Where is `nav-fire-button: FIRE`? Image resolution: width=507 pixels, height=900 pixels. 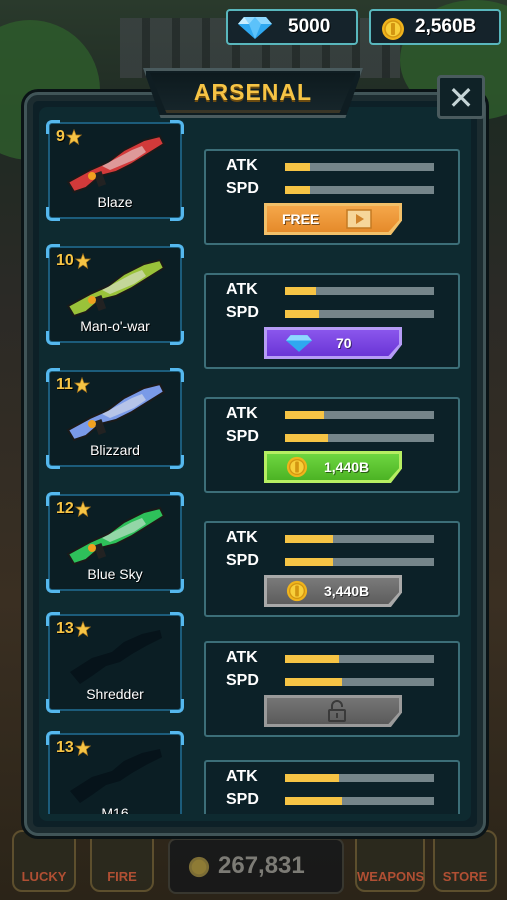 nav-fire-button: FIRE is located at coordinates (122, 861).